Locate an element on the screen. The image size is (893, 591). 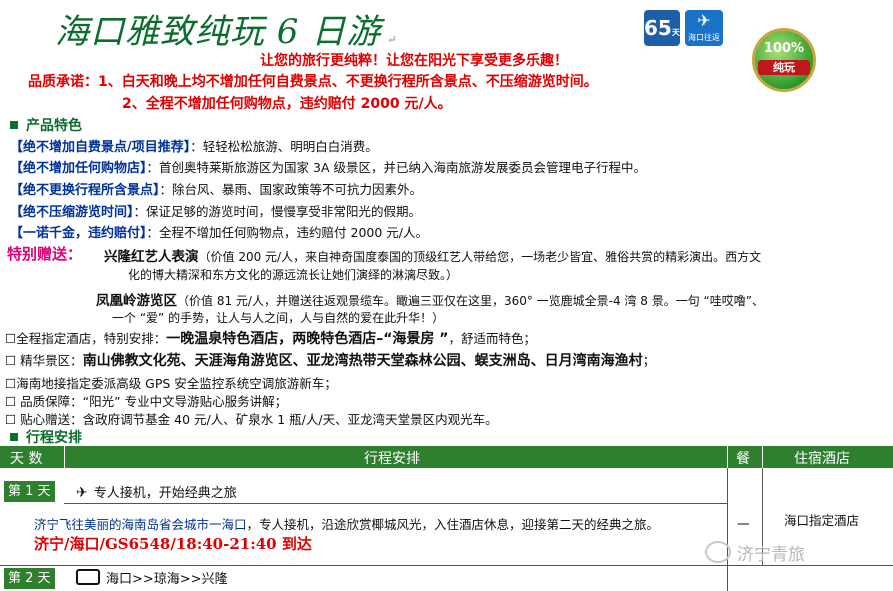
day-2-label: 第 2 天 is located at coordinates (29, 578).